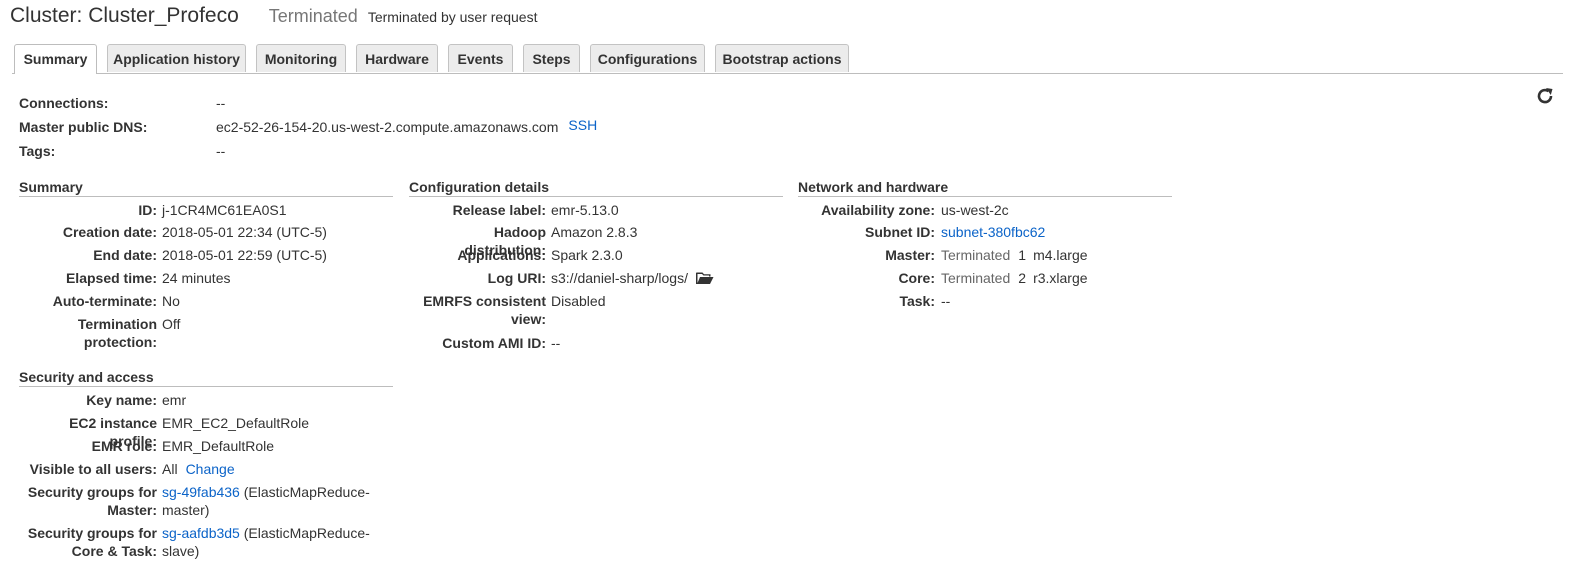 The image size is (1593, 571). I want to click on sg-core-label-line1: Security groups for, so click(92, 533).